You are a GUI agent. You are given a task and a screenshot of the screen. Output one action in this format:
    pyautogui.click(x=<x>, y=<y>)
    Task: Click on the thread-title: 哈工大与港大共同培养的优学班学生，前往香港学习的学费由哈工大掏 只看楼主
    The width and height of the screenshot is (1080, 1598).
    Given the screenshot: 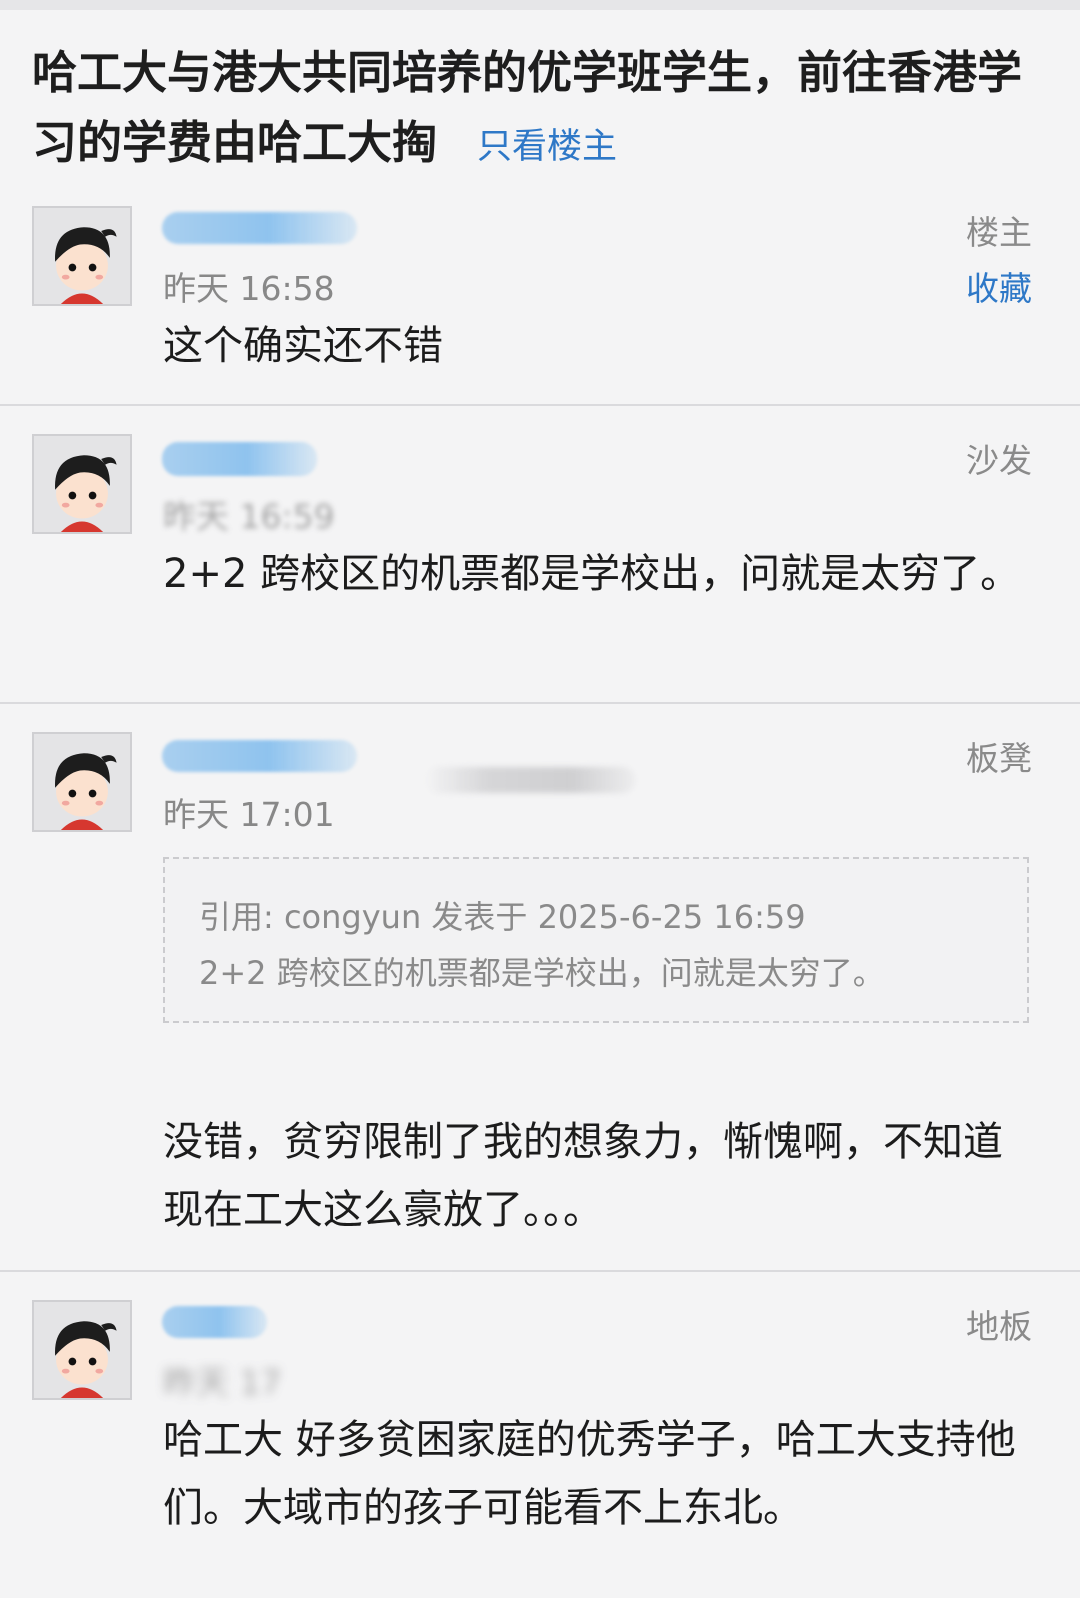 What is the action you would take?
    pyautogui.click(x=537, y=110)
    